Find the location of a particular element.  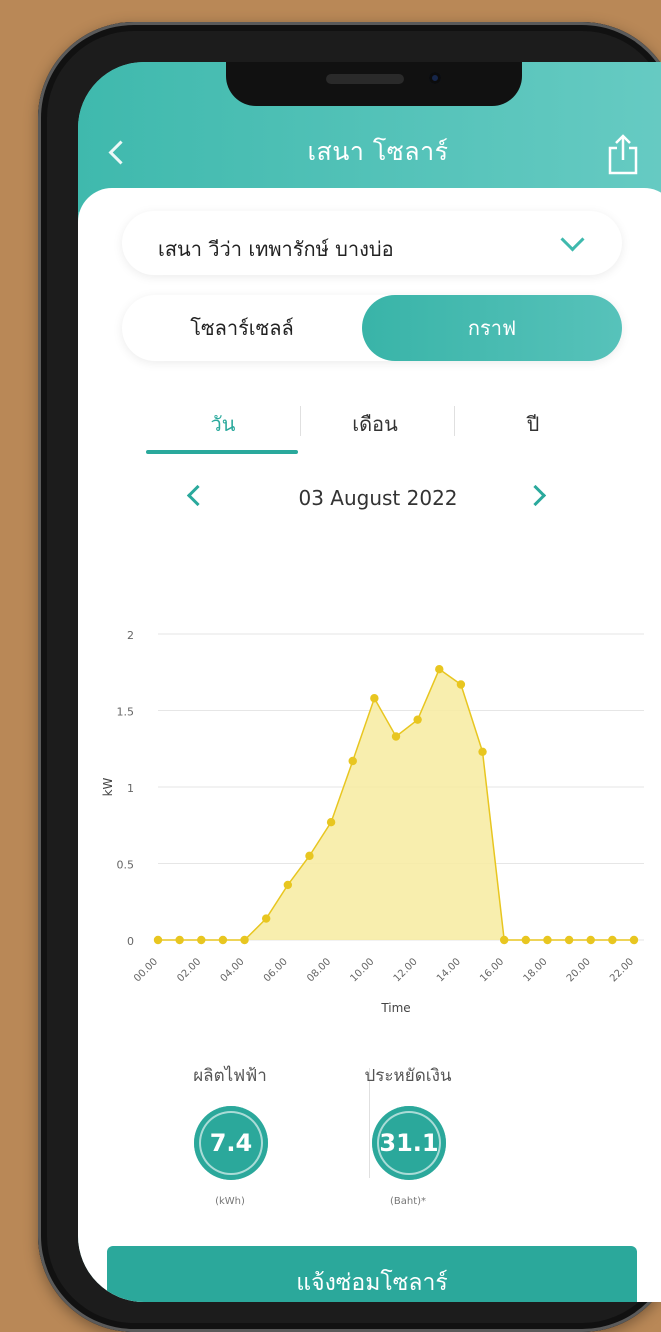

stat-energy-unit: (kWh) is located at coordinates (230, 1201).